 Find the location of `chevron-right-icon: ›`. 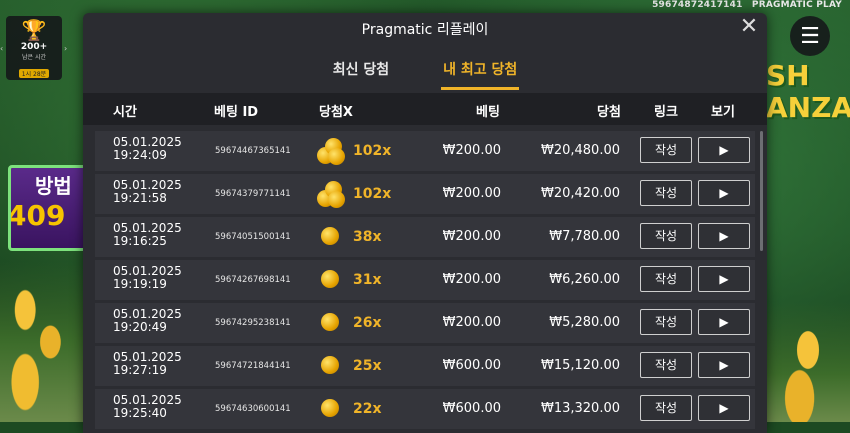

chevron-right-icon: › is located at coordinates (65, 48).